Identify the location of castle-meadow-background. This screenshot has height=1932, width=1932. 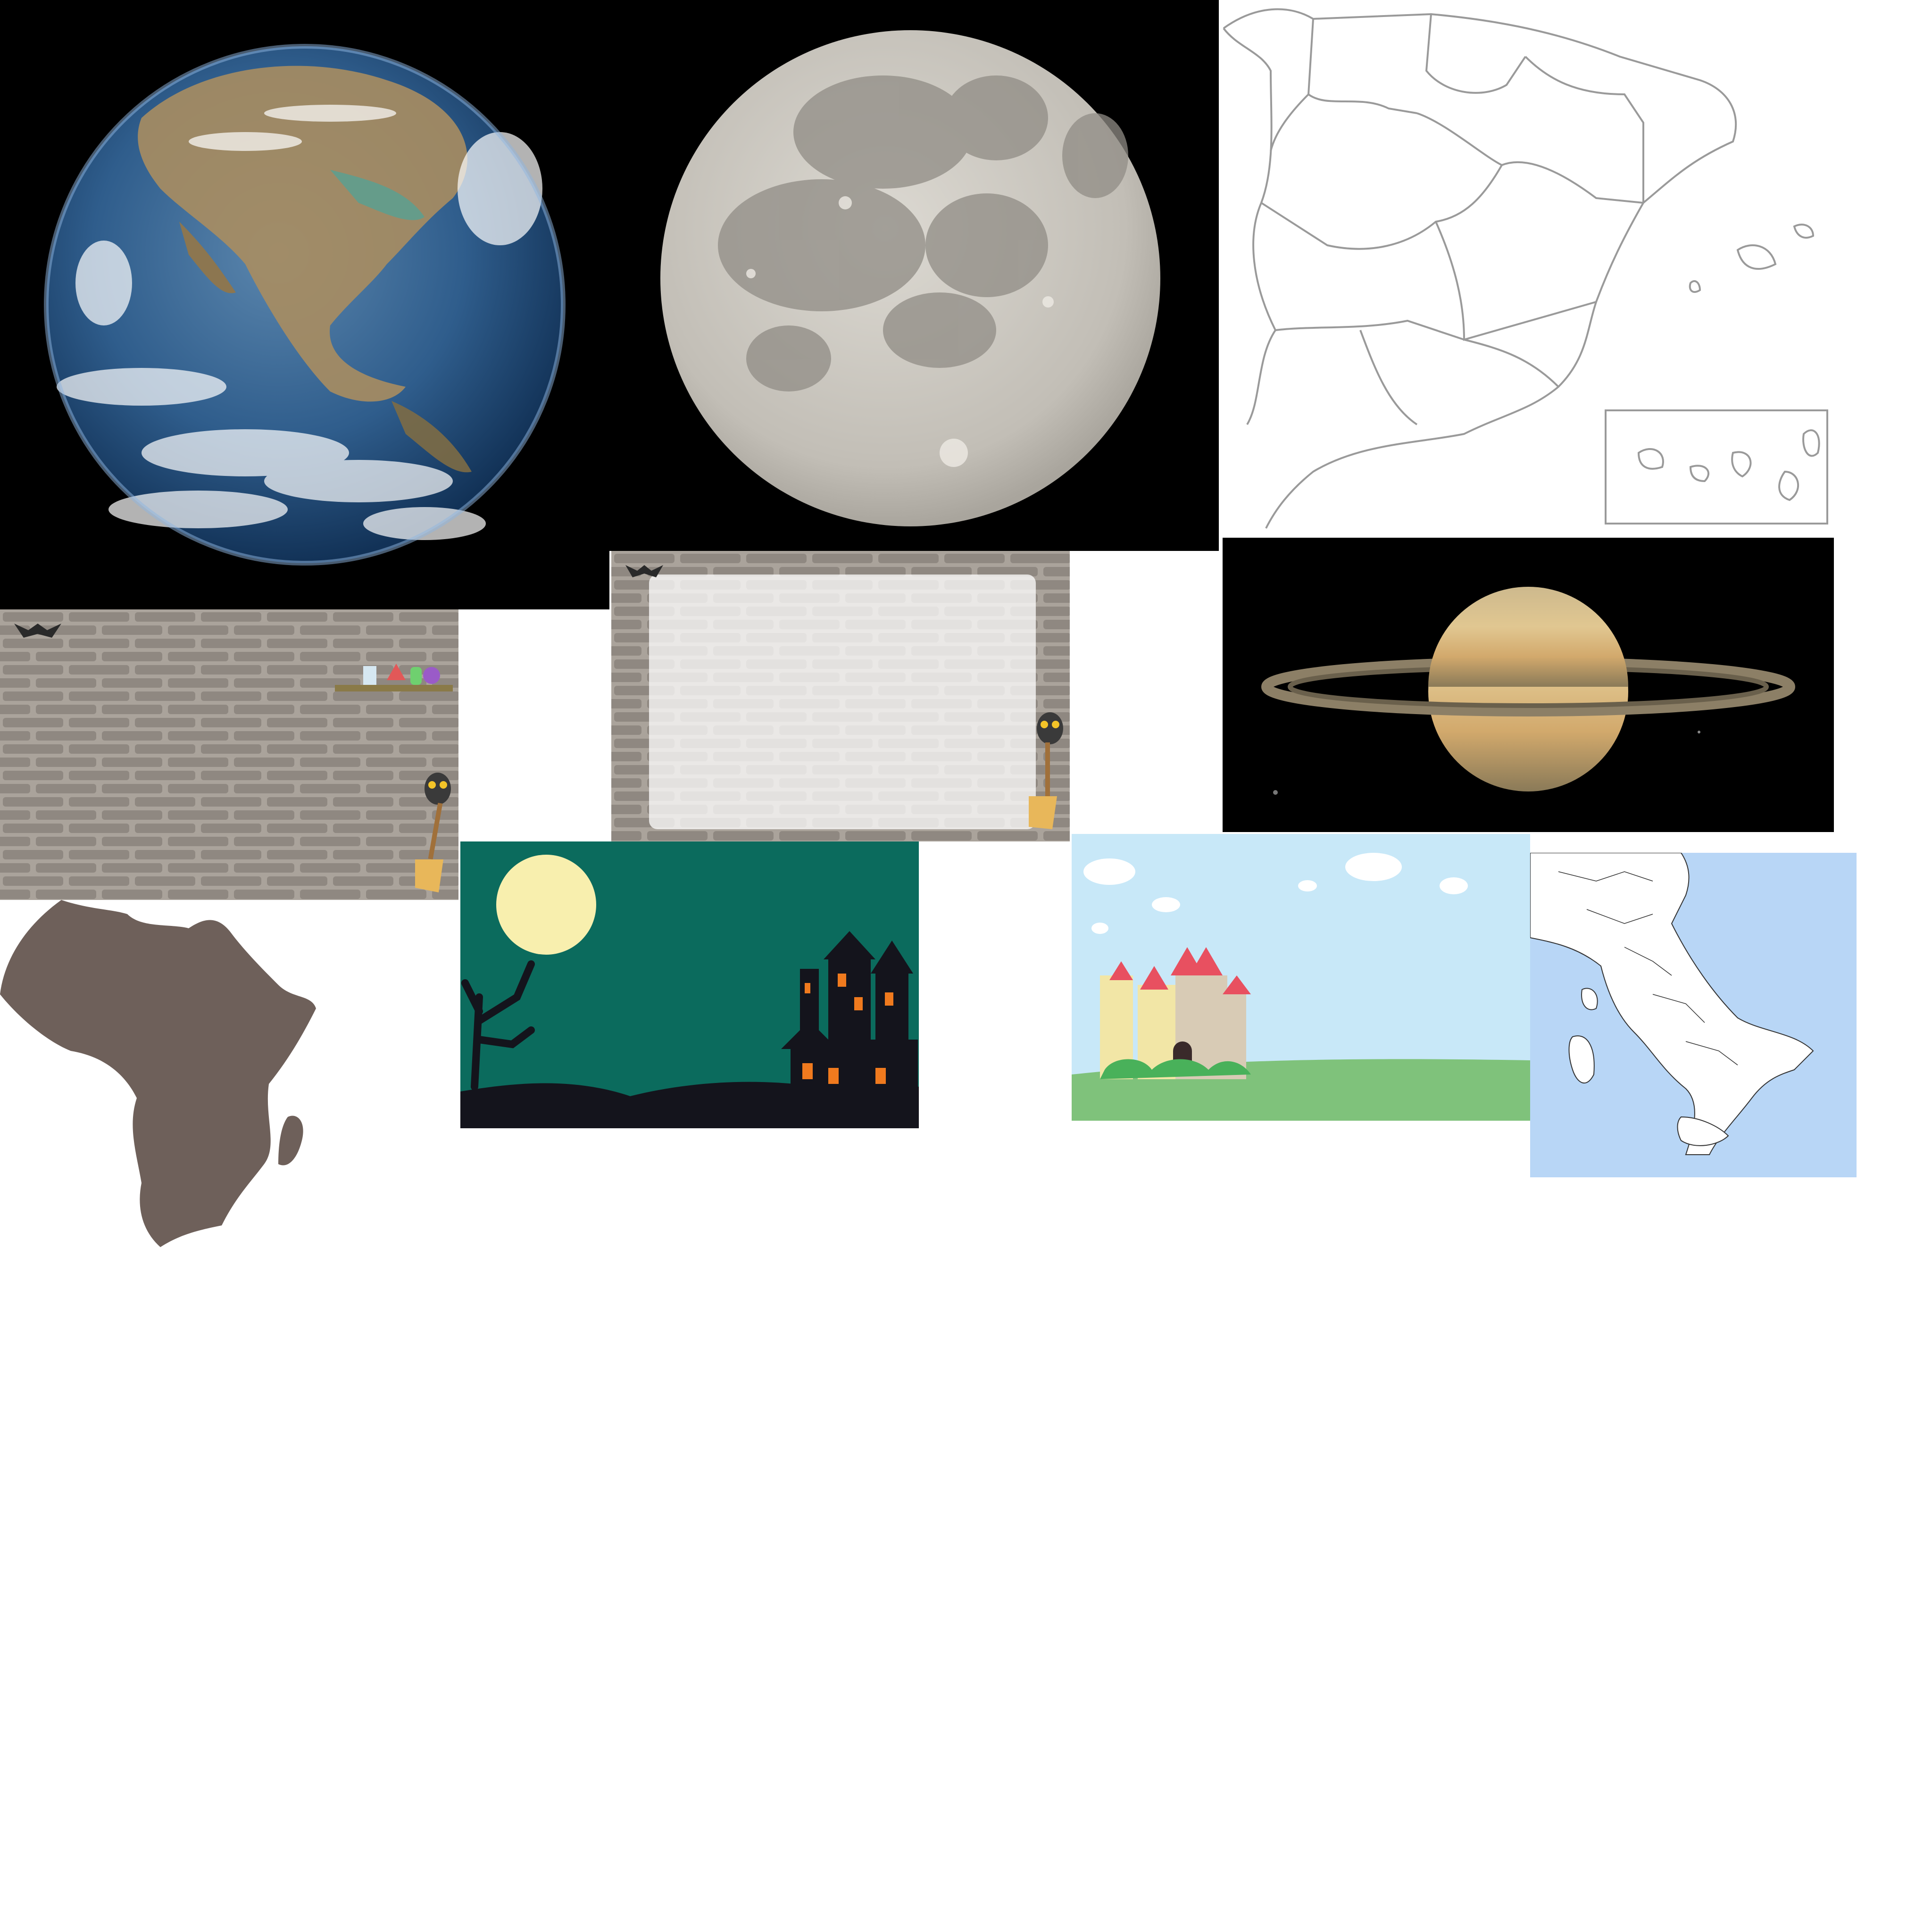
(1301, 978).